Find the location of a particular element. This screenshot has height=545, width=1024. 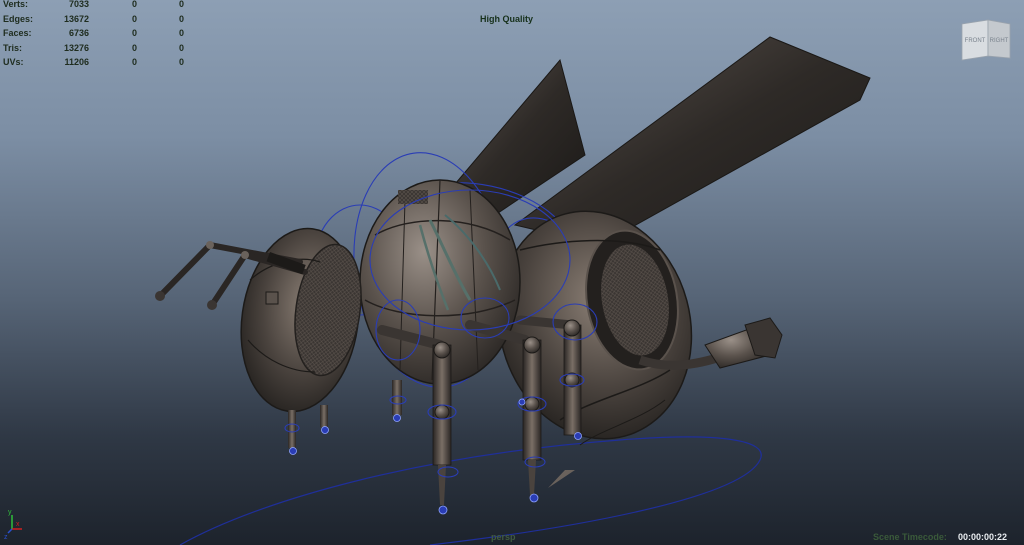

stat-row-verts: Verts: 7033 0 0 is located at coordinates (93, 6).